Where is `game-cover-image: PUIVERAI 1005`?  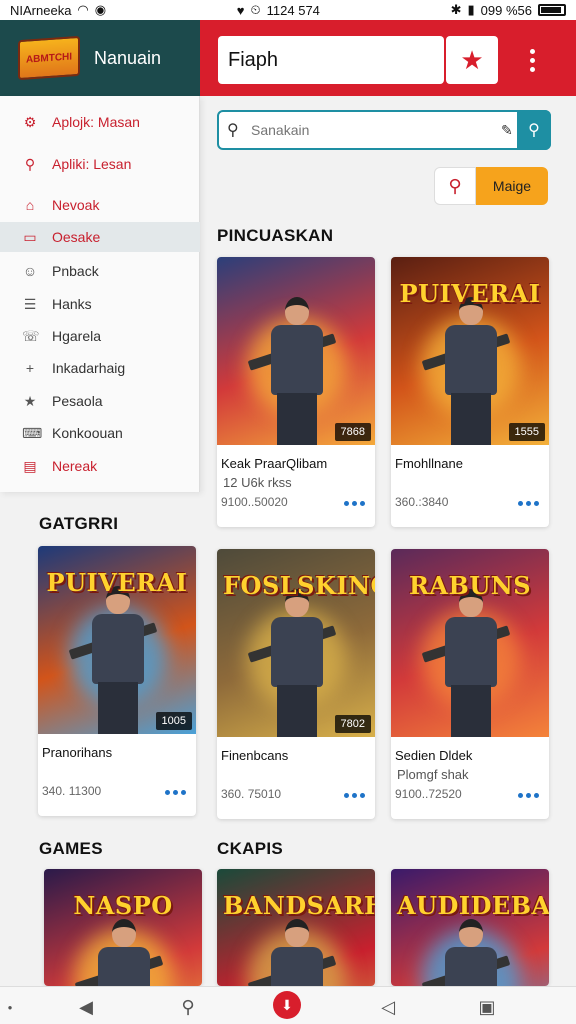
game-cover-image: PUIVERAI 1005 is located at coordinates (117, 640).